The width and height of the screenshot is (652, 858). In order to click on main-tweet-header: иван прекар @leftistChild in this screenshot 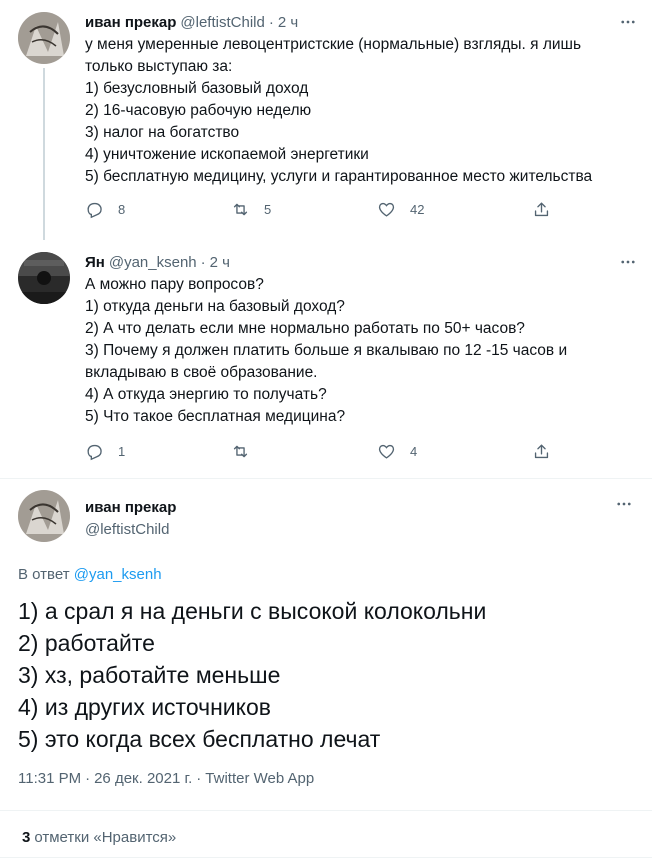, I will do `click(326, 518)`.